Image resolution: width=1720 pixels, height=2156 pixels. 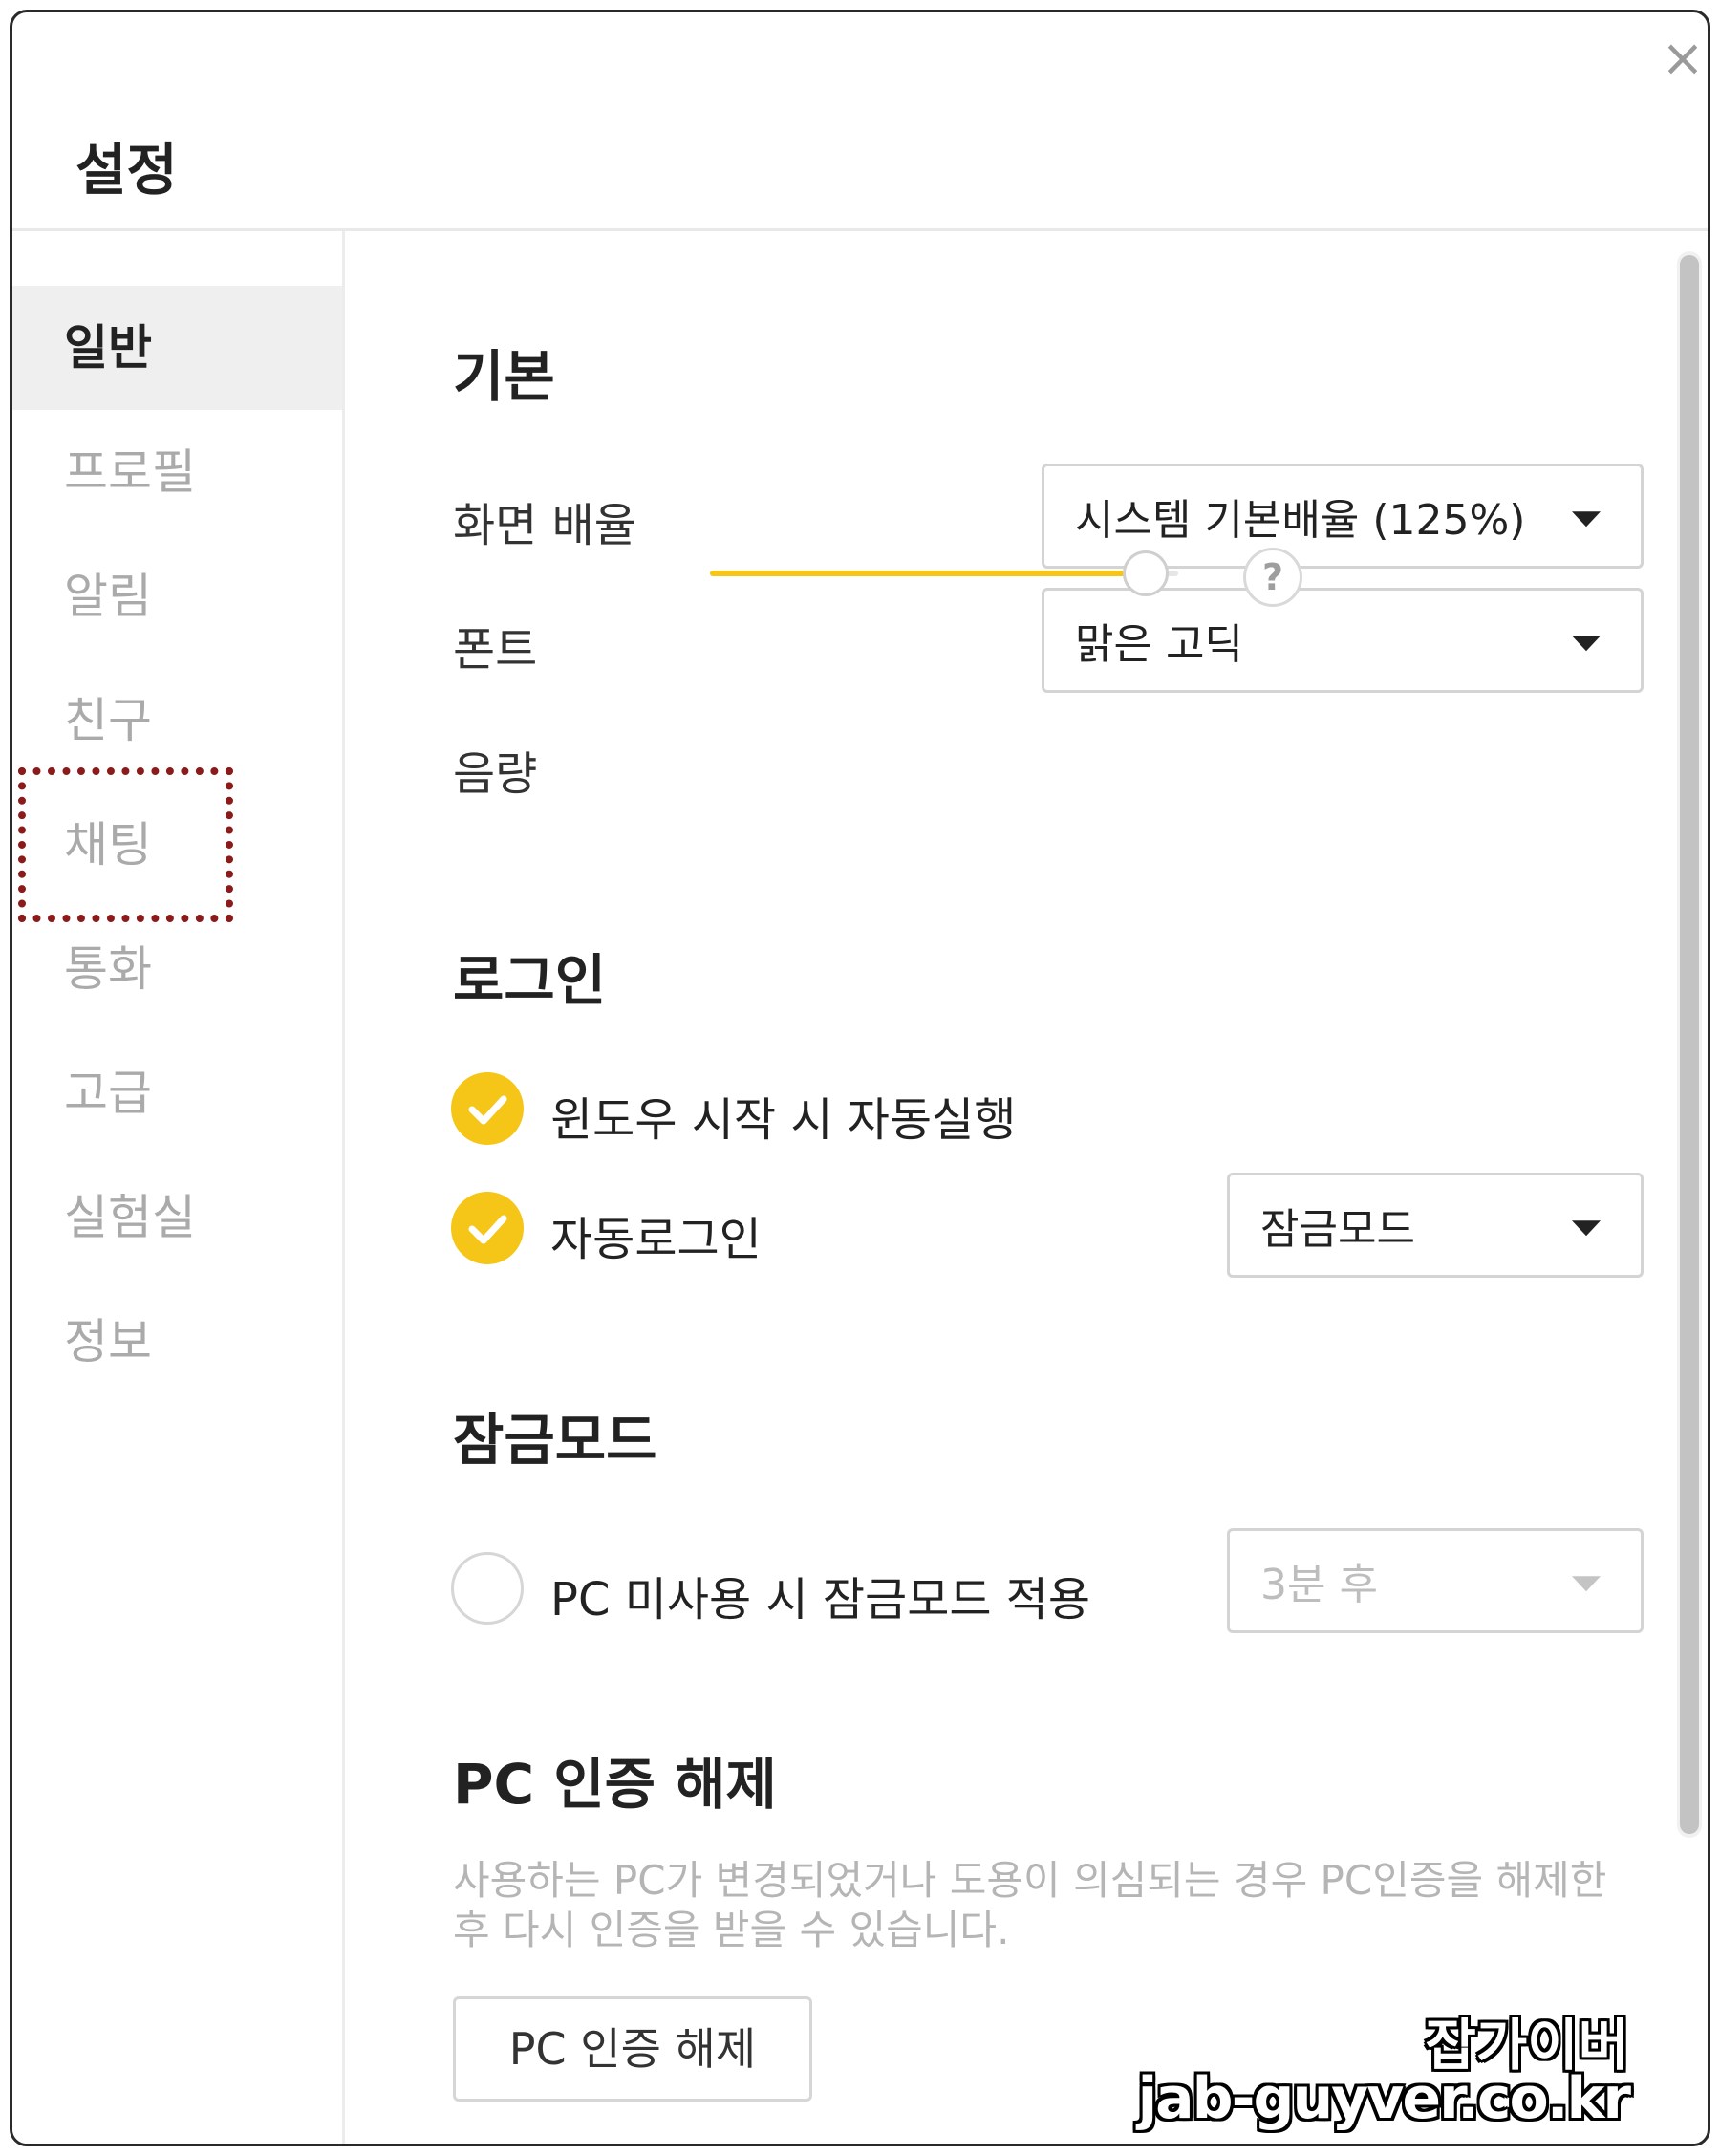 What do you see at coordinates (1682, 58) in the screenshot?
I see `close-icon: ×` at bounding box center [1682, 58].